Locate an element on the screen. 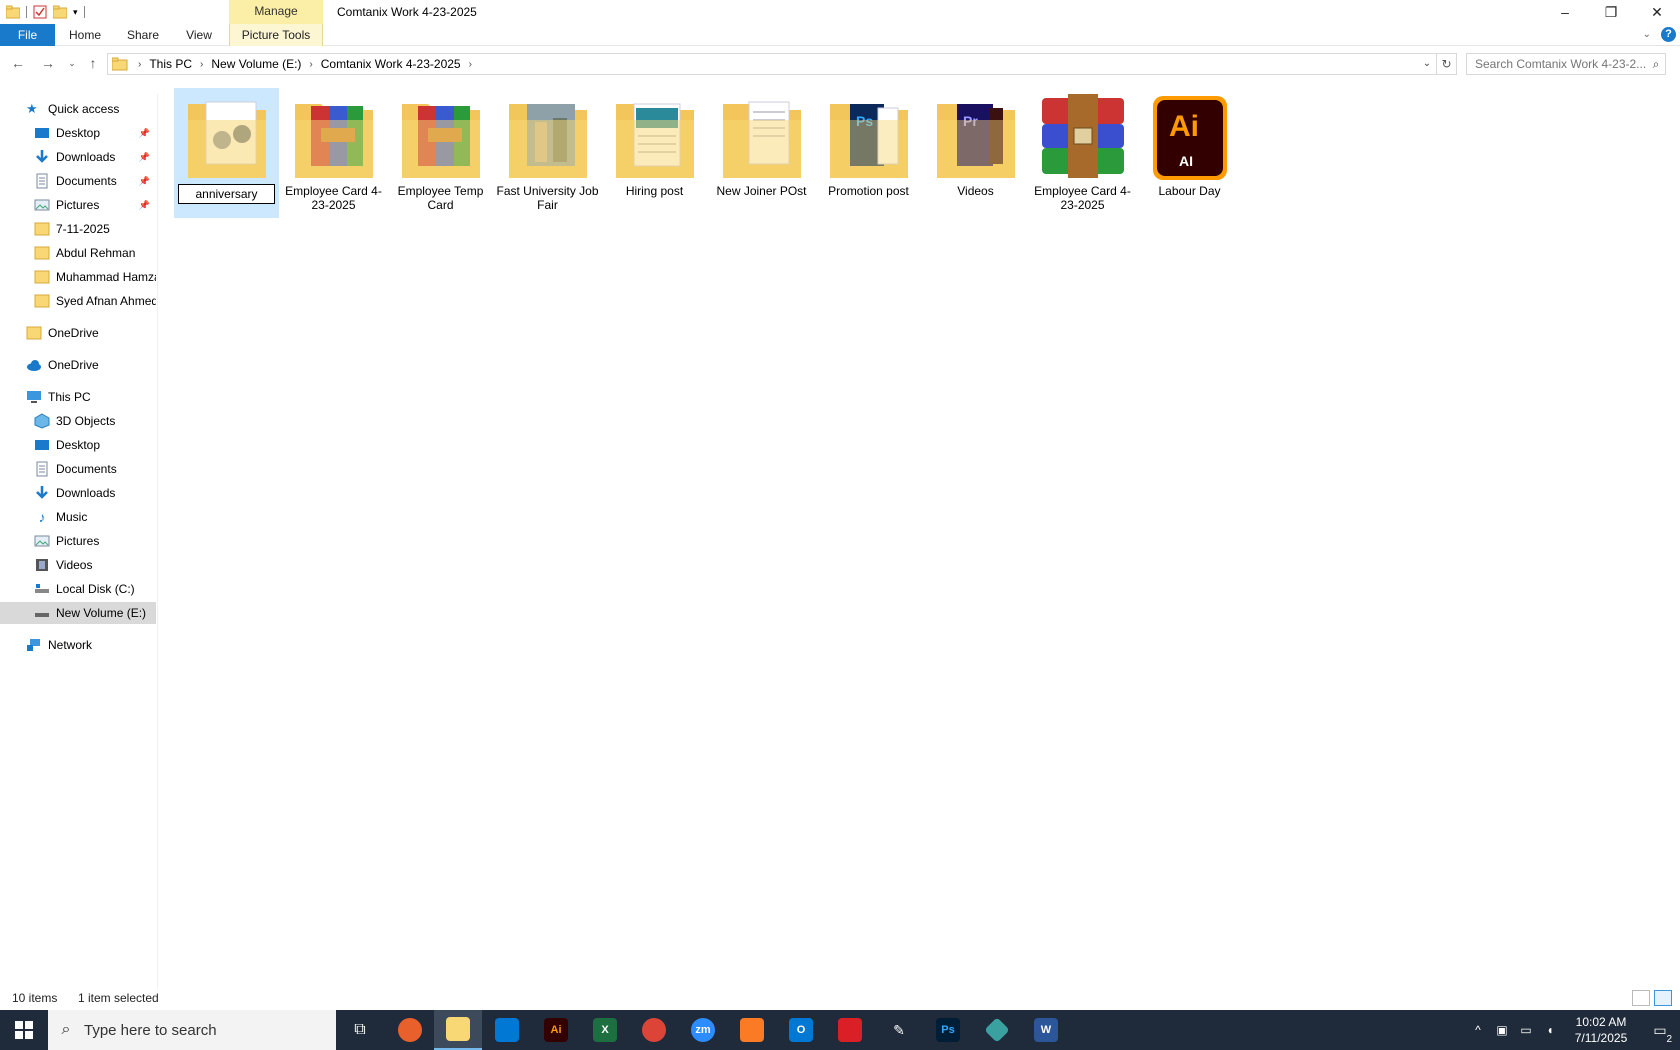  tab-view: View is located at coordinates (199, 35).